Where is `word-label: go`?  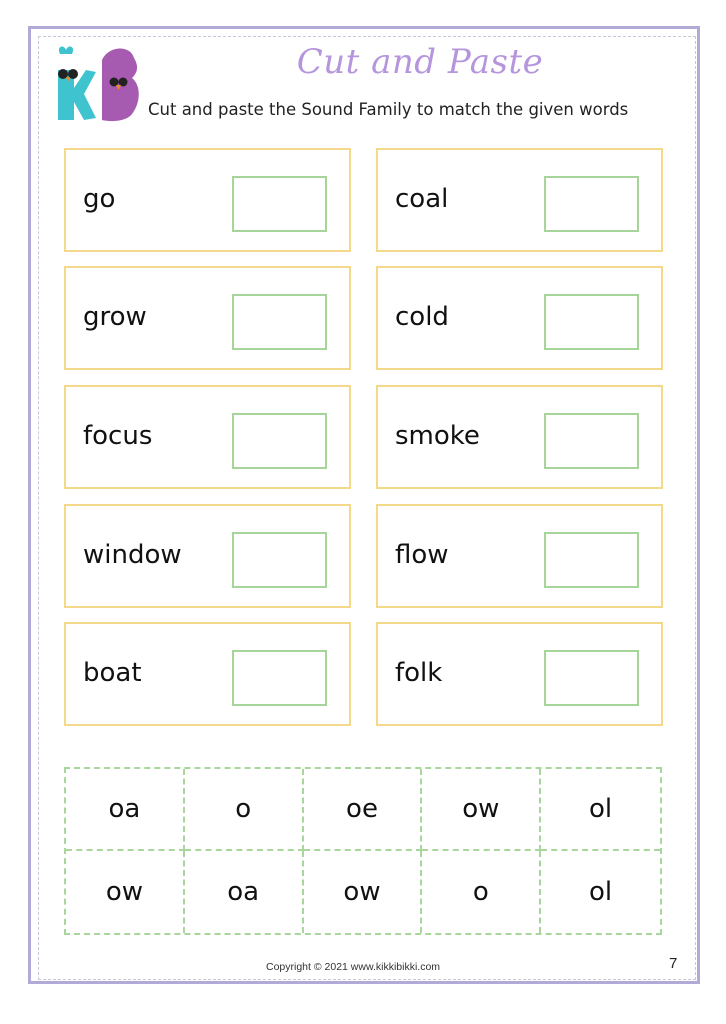
word-label: go is located at coordinates (99, 199).